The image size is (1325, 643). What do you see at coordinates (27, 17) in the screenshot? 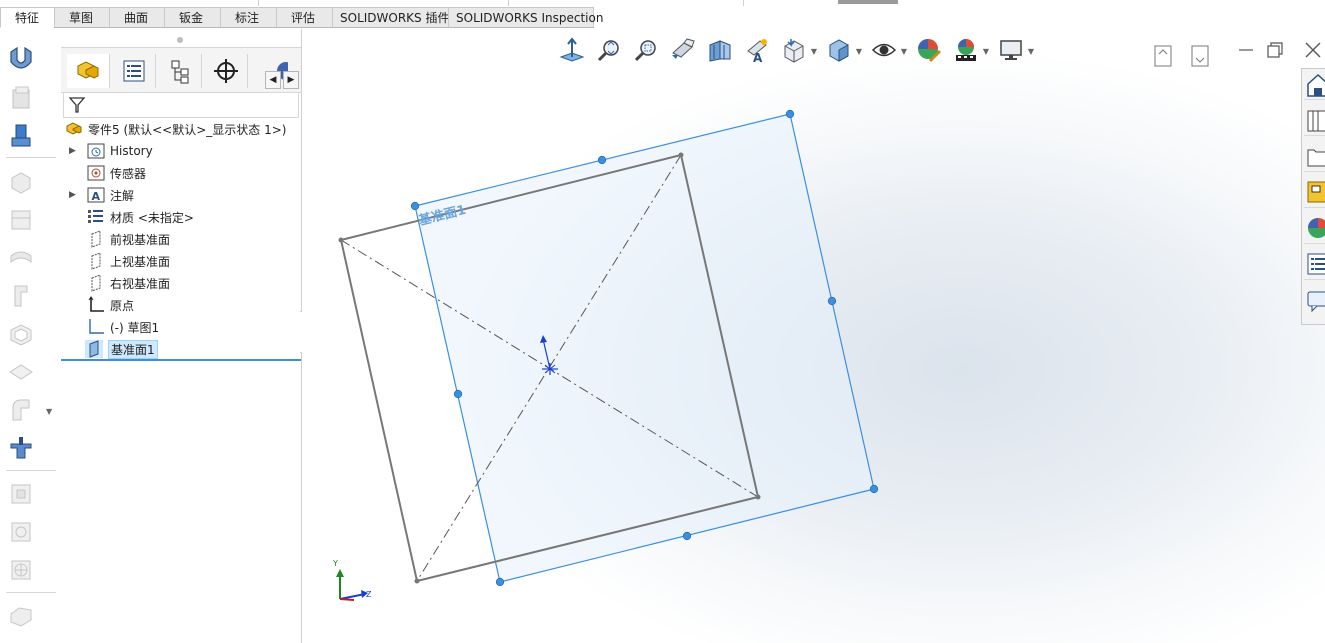
I see `tab-features: 特征` at bounding box center [27, 17].